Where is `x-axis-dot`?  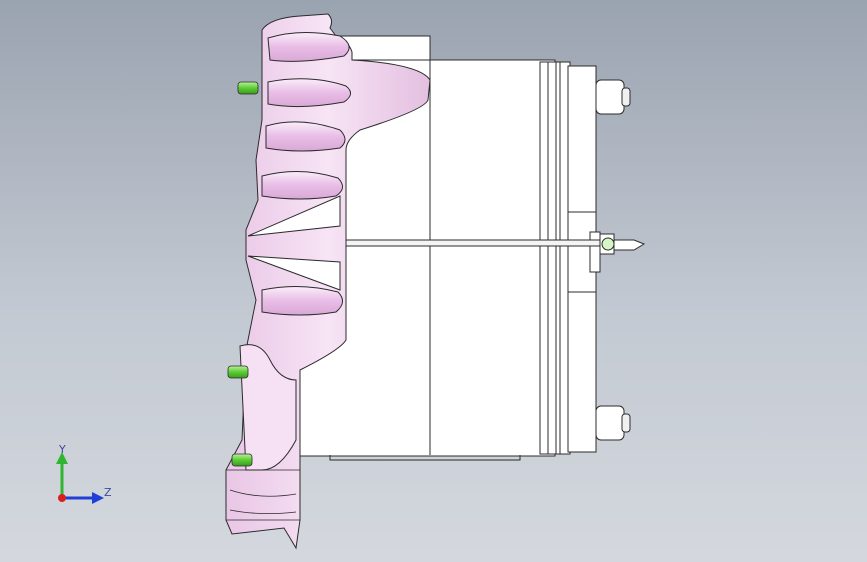
x-axis-dot is located at coordinates (62, 498).